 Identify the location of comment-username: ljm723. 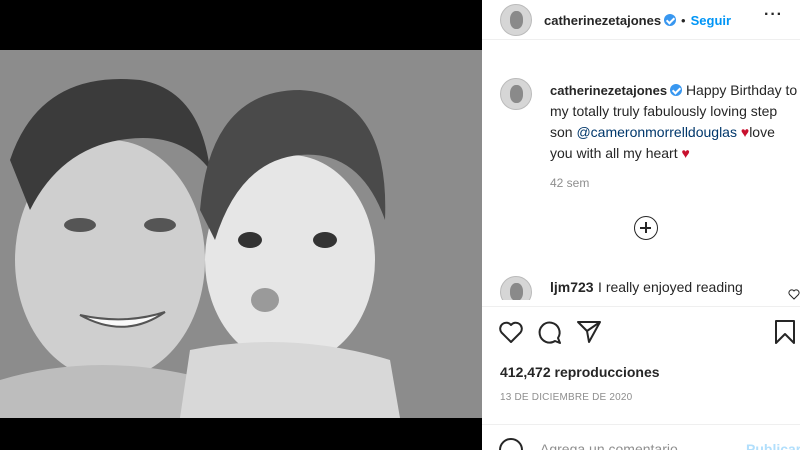
(572, 287).